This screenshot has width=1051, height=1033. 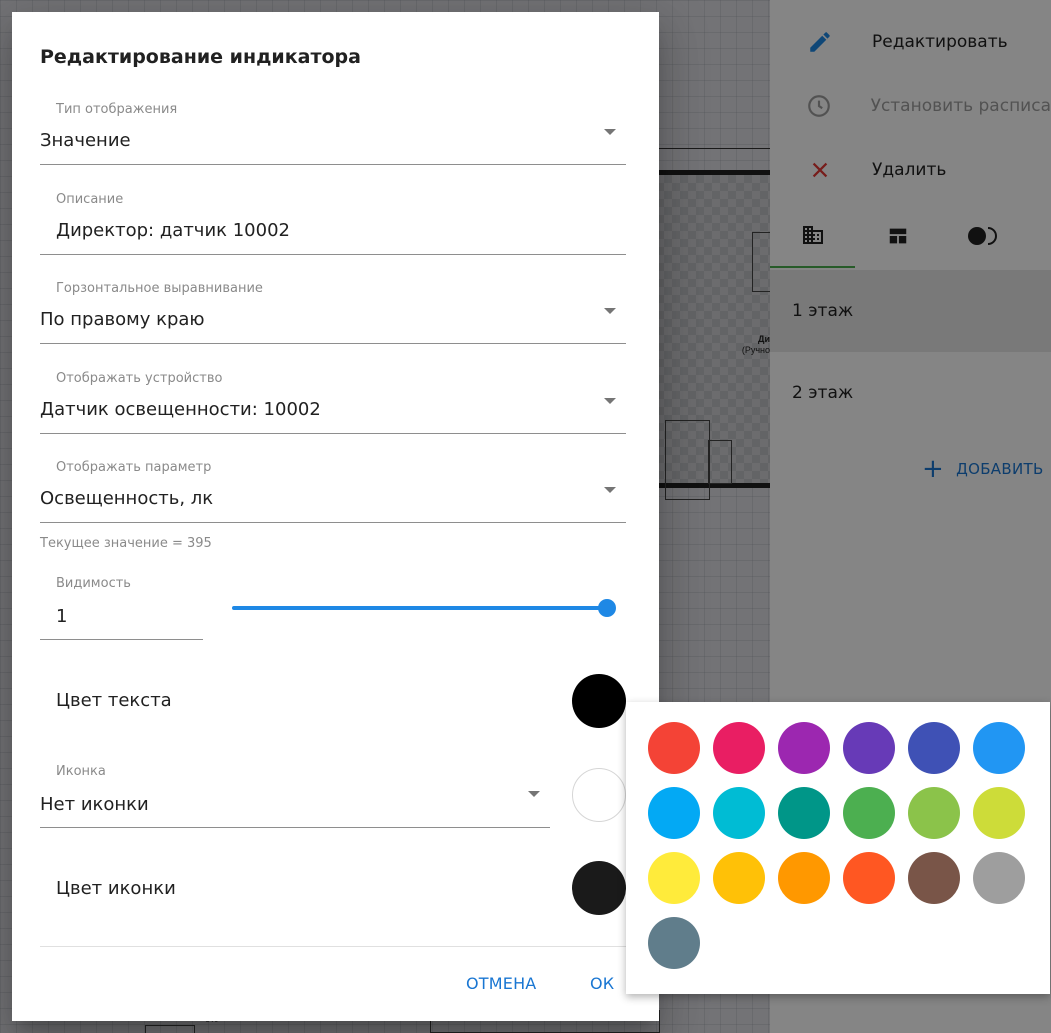 What do you see at coordinates (122, 319) in the screenshot?
I see `horizontal-align-value: По правому краю` at bounding box center [122, 319].